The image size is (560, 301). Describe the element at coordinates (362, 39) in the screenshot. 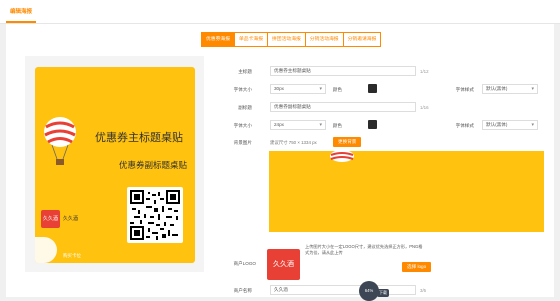

I see `tab-distribution-invite-poster: 分销邀请海报` at that location.